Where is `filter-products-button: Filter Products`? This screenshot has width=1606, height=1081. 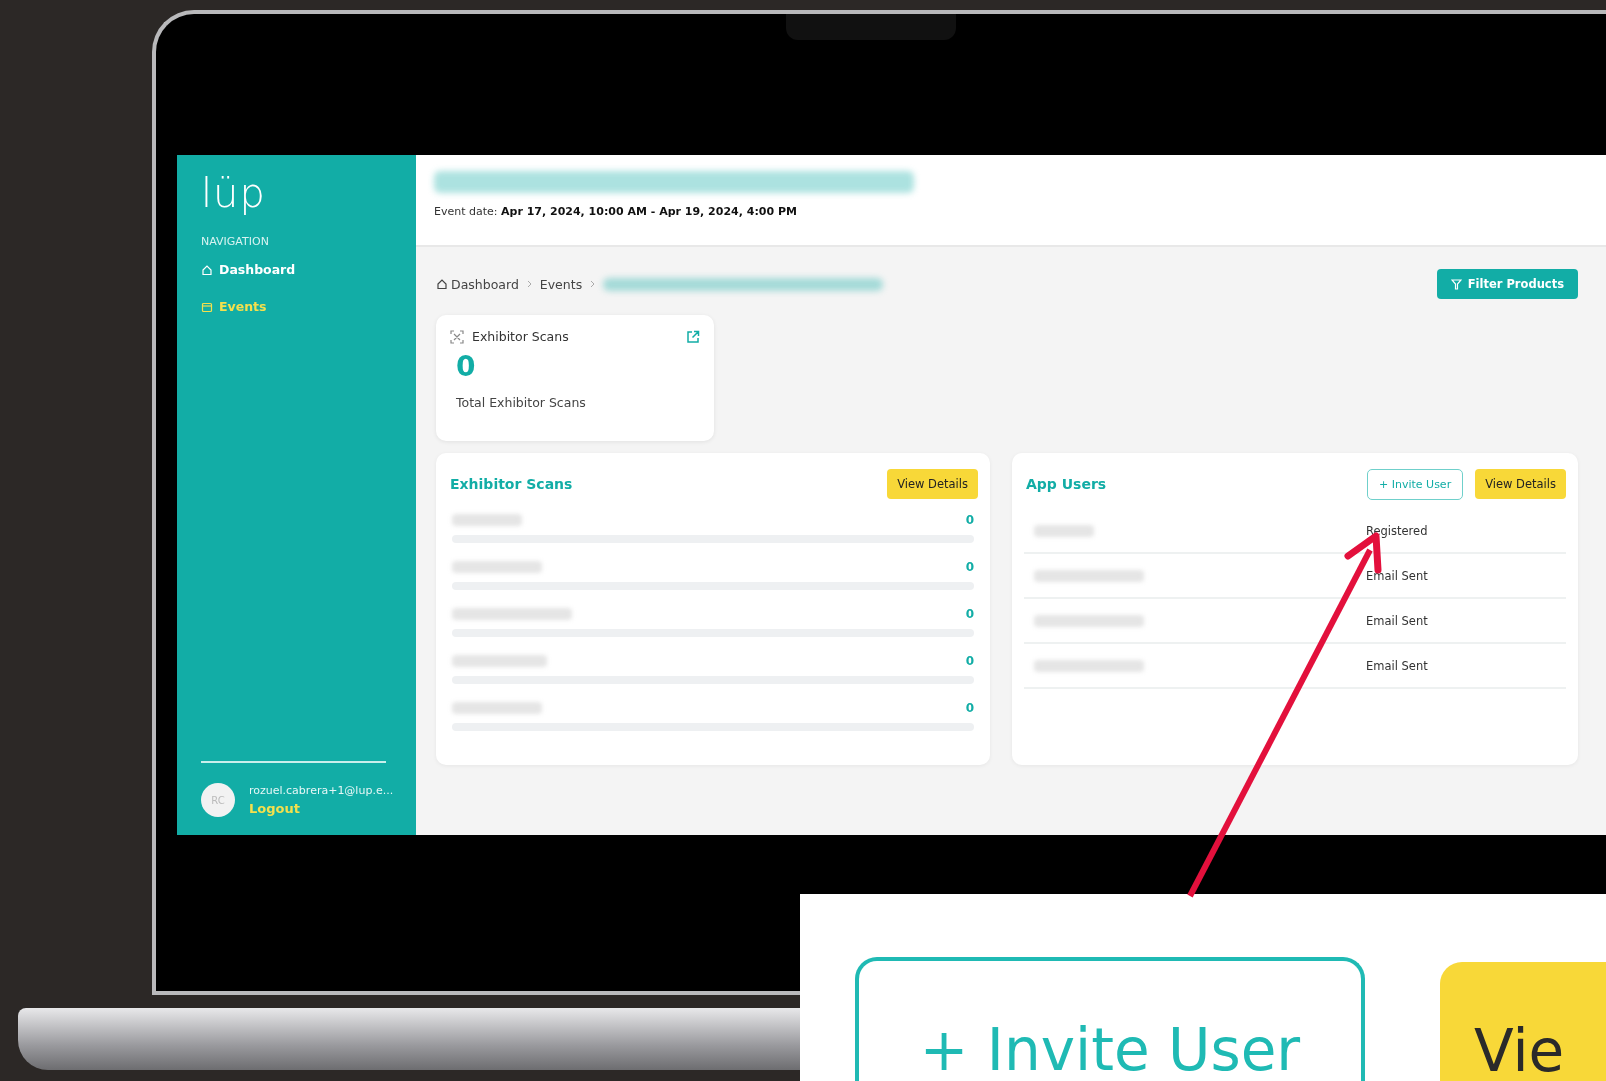
filter-products-button: Filter Products is located at coordinates (1507, 284).